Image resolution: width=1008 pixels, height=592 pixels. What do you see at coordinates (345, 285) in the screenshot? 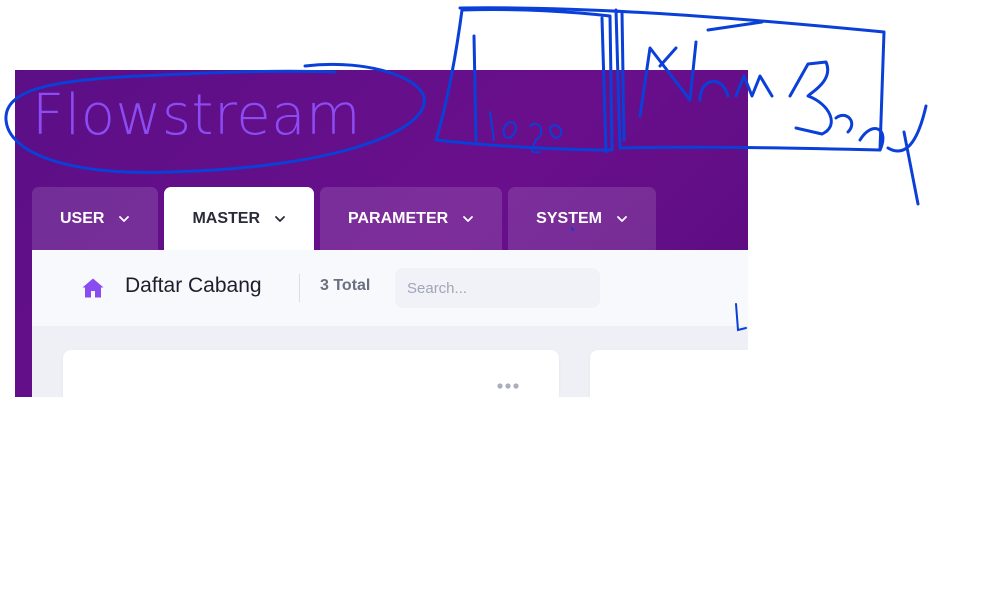
I see `total-count: 3 Total` at bounding box center [345, 285].